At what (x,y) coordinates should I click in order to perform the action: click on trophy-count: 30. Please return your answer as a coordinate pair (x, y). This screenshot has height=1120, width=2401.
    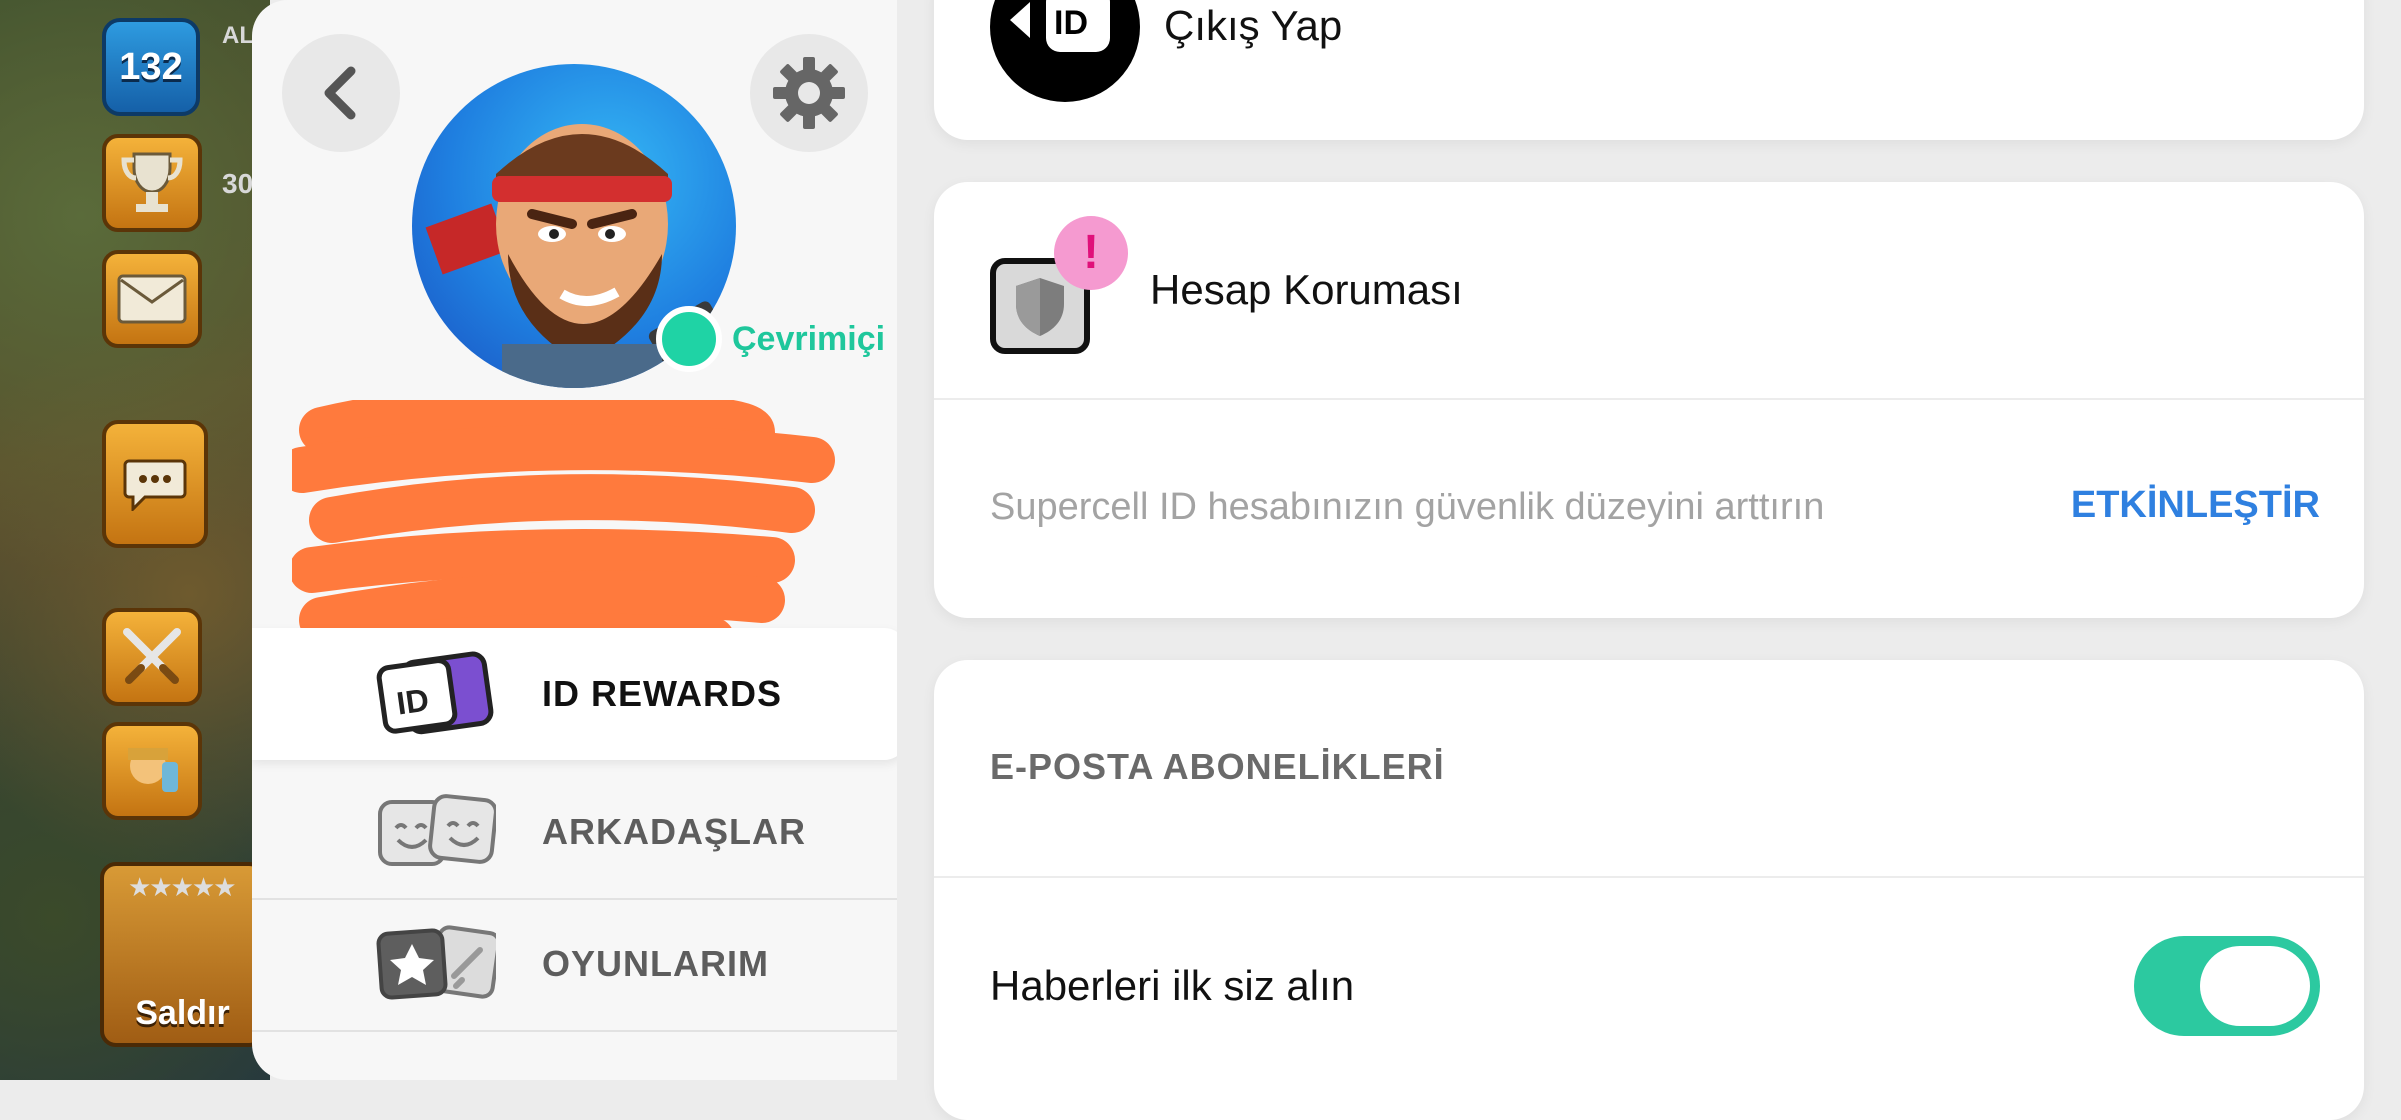
    Looking at the image, I should click on (238, 183).